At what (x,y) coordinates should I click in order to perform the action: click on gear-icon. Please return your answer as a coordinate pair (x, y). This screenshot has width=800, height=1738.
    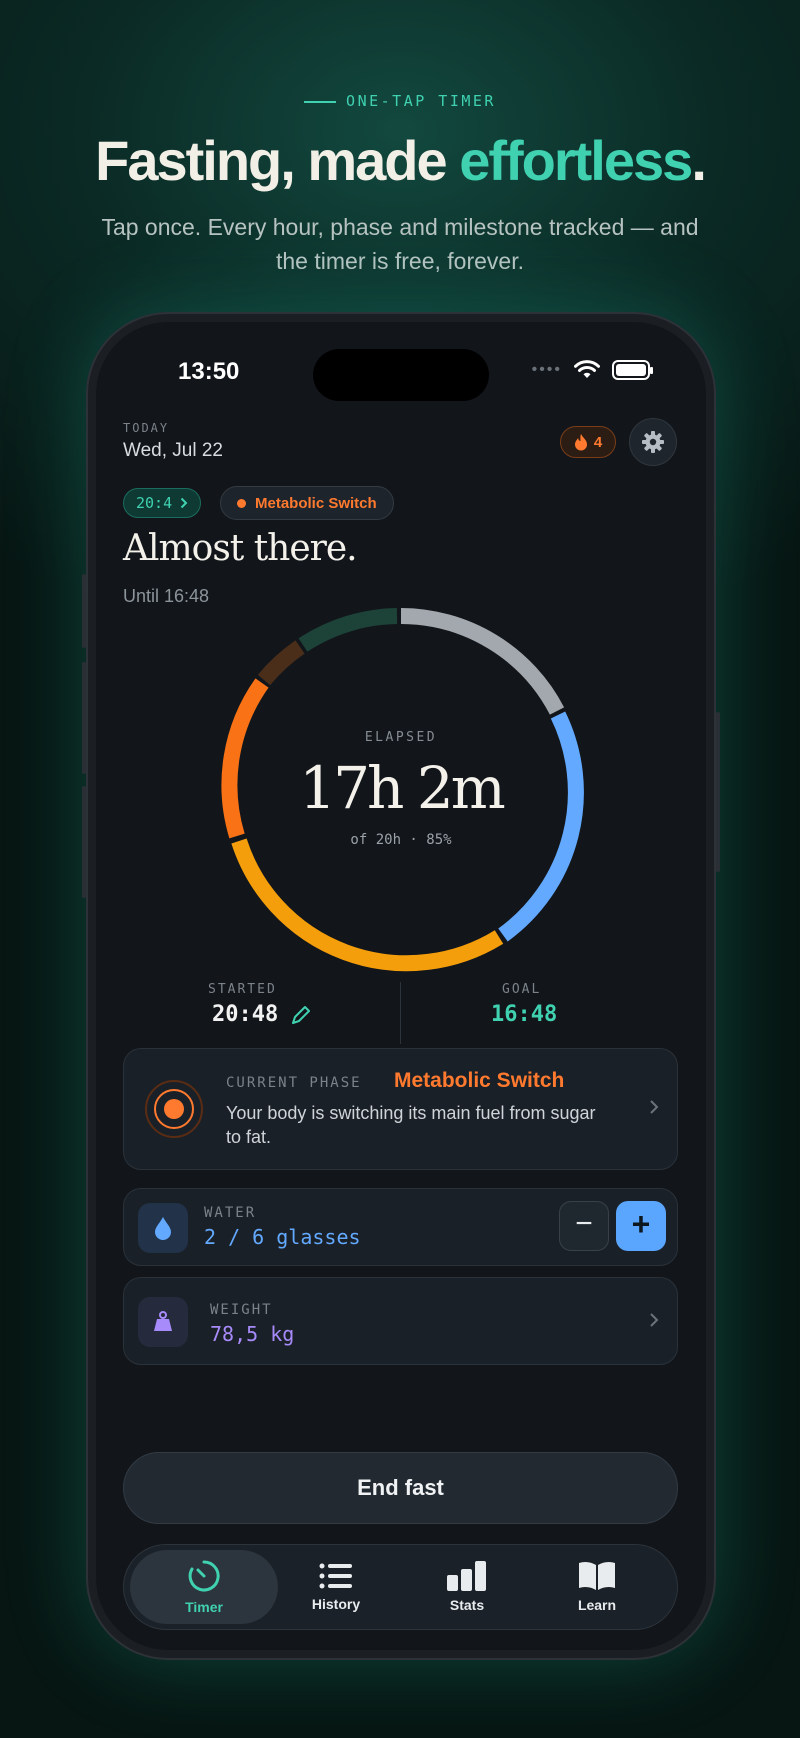
    Looking at the image, I should click on (653, 442).